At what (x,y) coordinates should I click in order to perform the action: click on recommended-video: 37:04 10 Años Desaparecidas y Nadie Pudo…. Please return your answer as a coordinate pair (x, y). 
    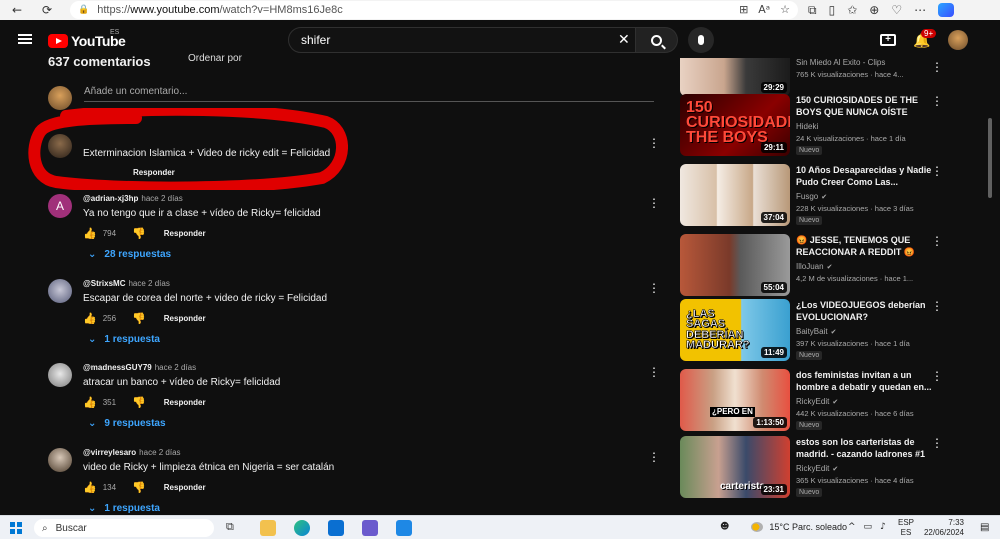
    Looking at the image, I should click on (830, 195).